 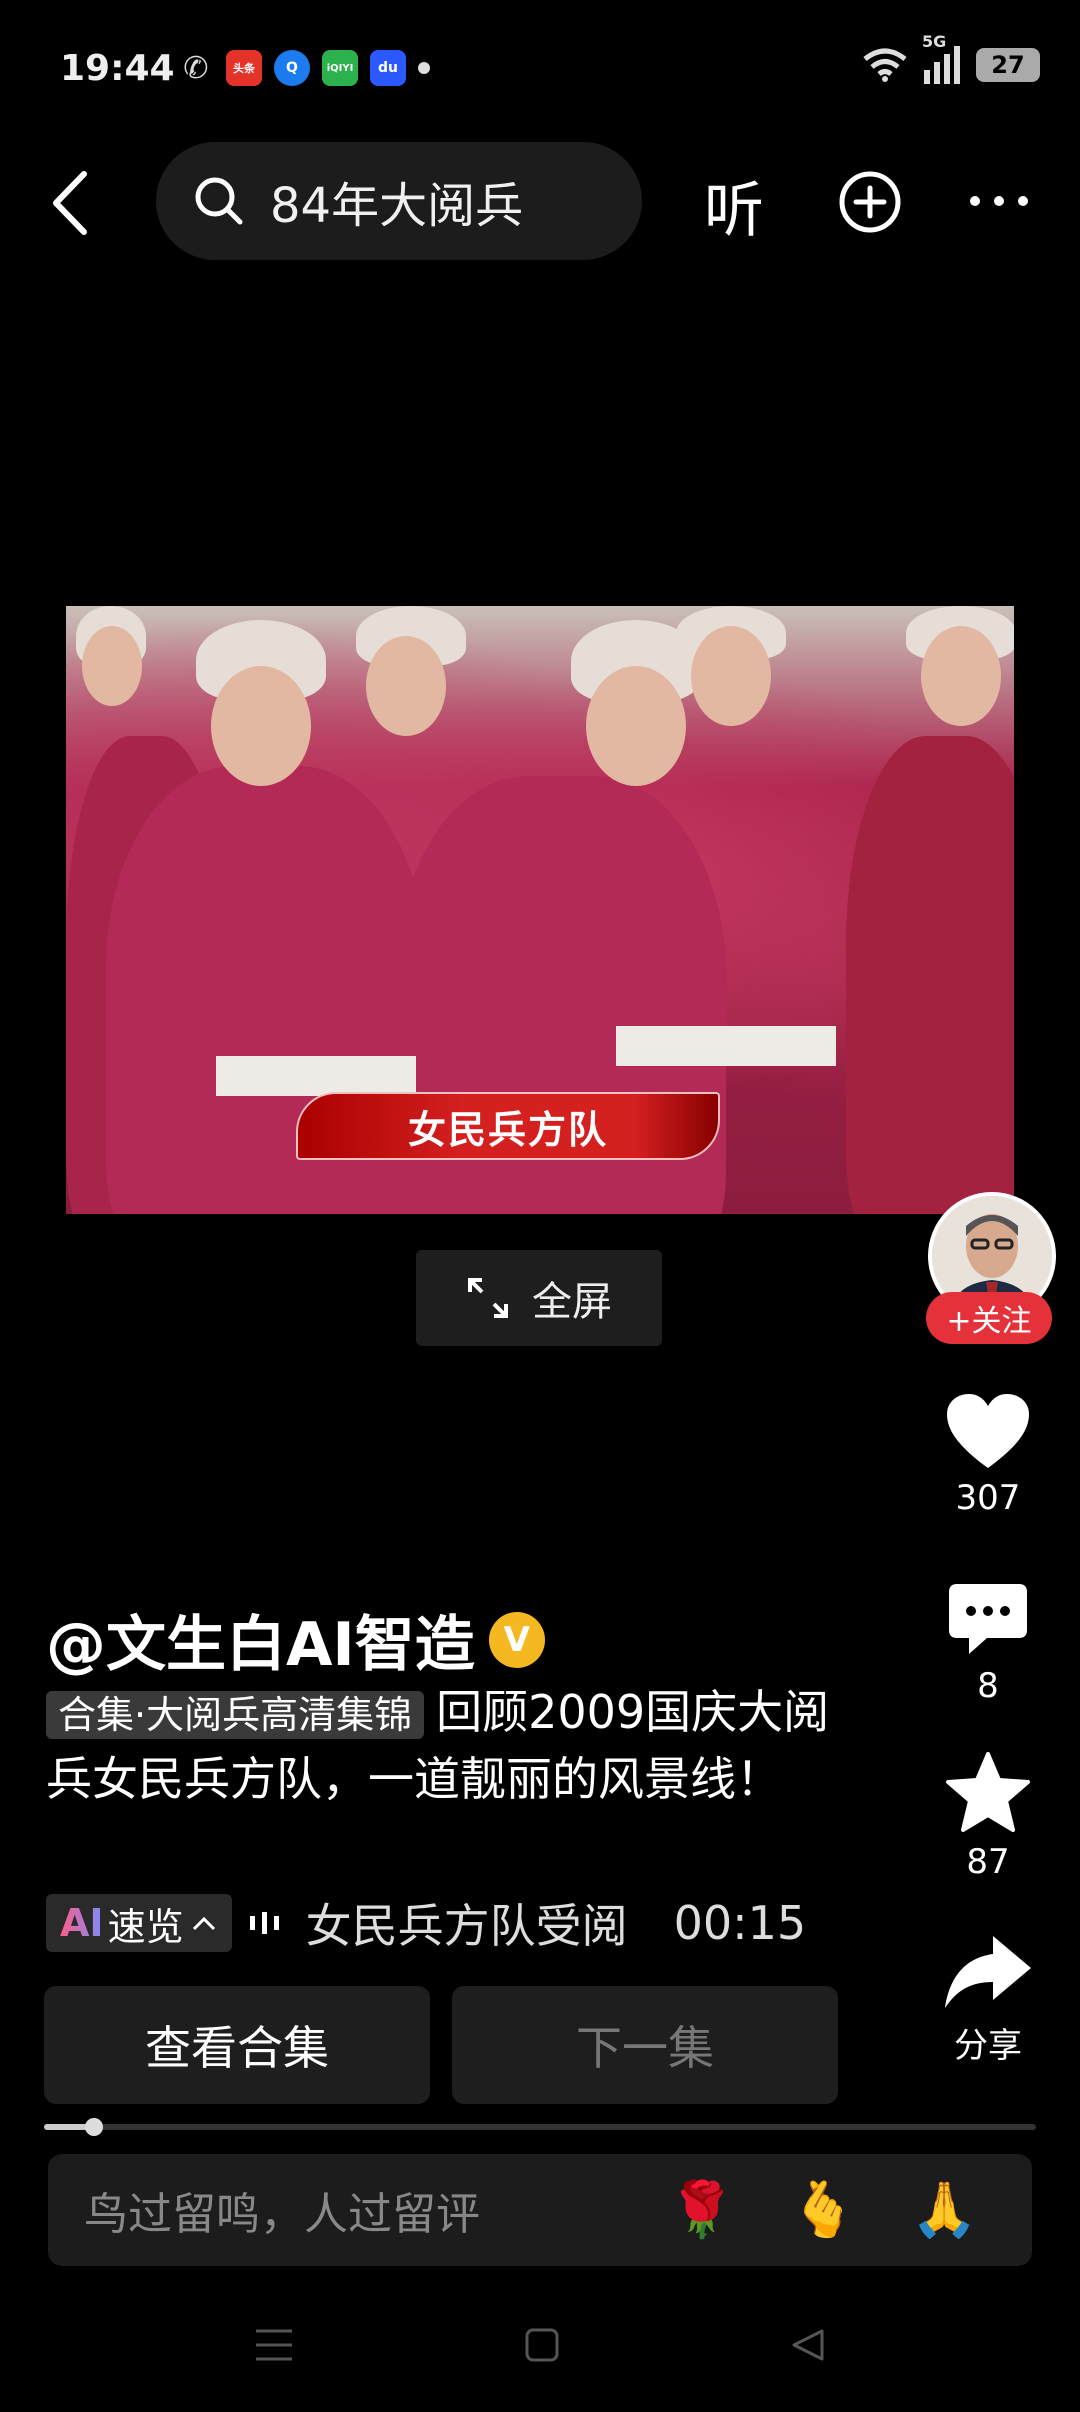 I want to click on status-right: 5G 27, so click(x=951, y=58).